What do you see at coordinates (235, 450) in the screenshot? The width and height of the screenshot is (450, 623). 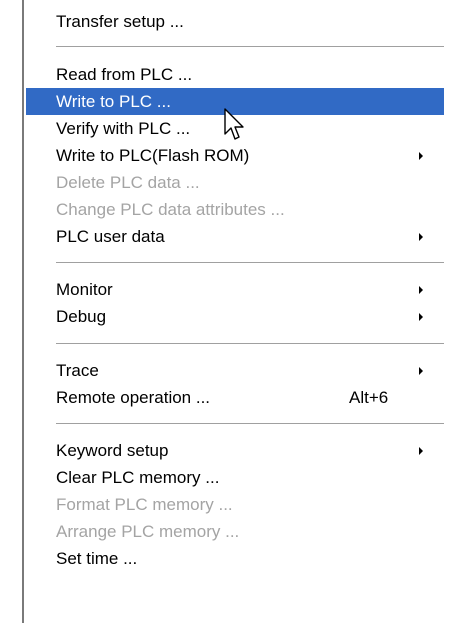 I see `menu-item-keyword-setup: Keyword setup` at bounding box center [235, 450].